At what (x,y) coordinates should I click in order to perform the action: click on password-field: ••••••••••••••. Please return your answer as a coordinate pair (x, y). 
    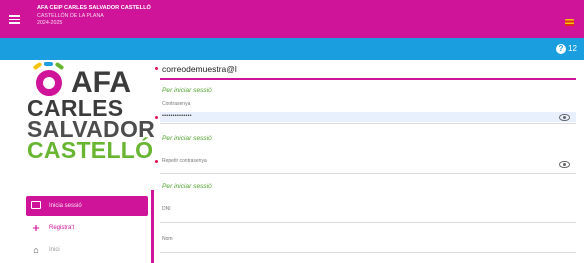
    Looking at the image, I should click on (368, 117).